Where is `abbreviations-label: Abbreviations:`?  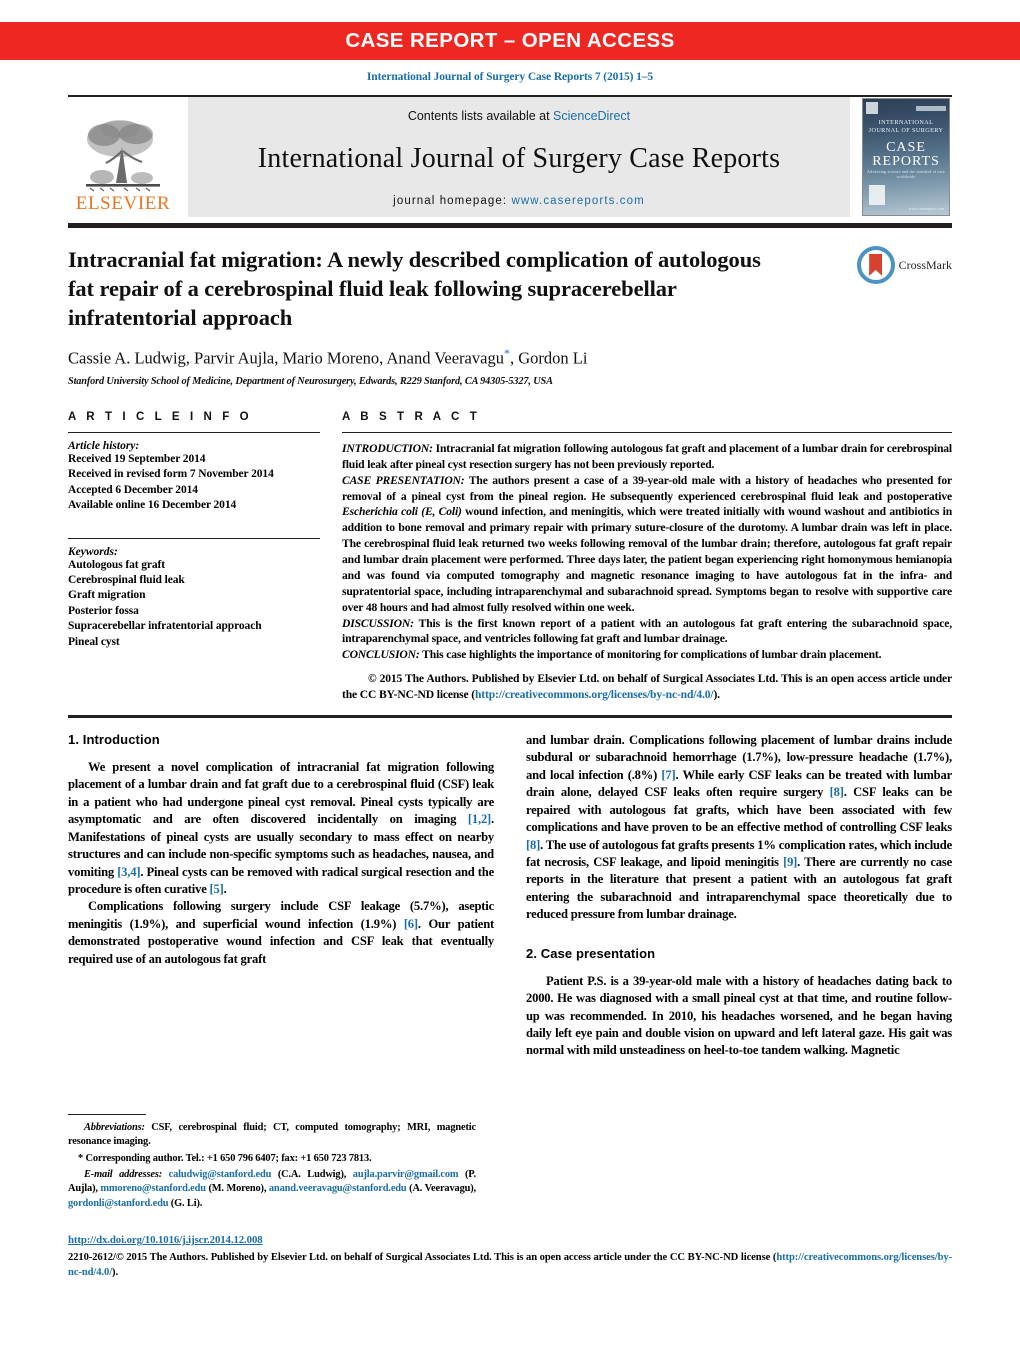 abbreviations-label: Abbreviations: is located at coordinates (114, 1127).